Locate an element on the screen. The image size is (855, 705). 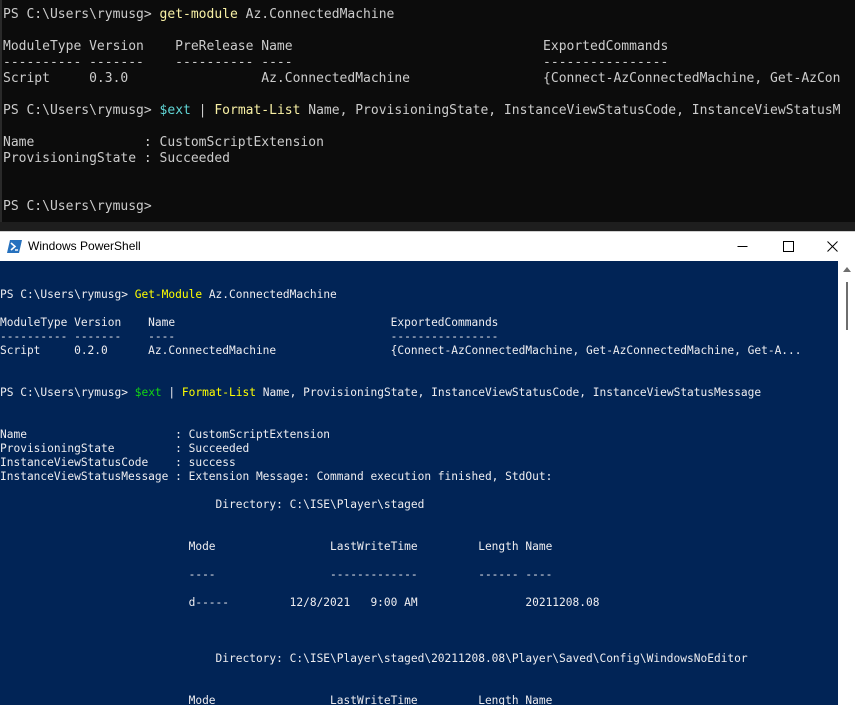
directory-line: Directory: C:\ISE\Player\staged is located at coordinates (212, 504).